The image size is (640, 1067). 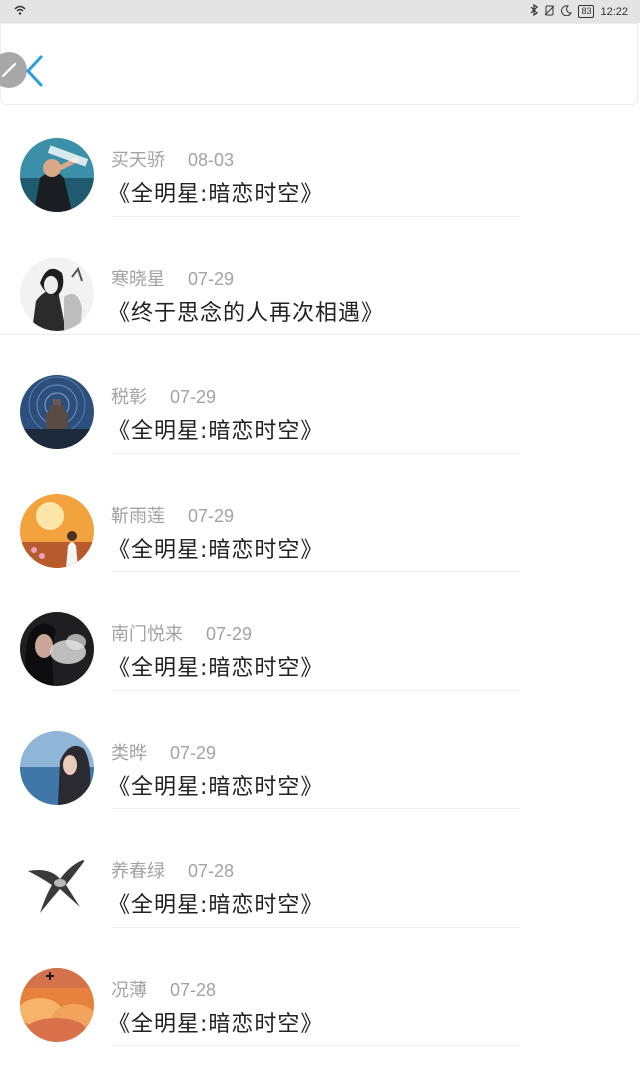 I want to click on list-item: 况薄 07-28 《全明星:暗恋时空》, so click(x=320, y=987).